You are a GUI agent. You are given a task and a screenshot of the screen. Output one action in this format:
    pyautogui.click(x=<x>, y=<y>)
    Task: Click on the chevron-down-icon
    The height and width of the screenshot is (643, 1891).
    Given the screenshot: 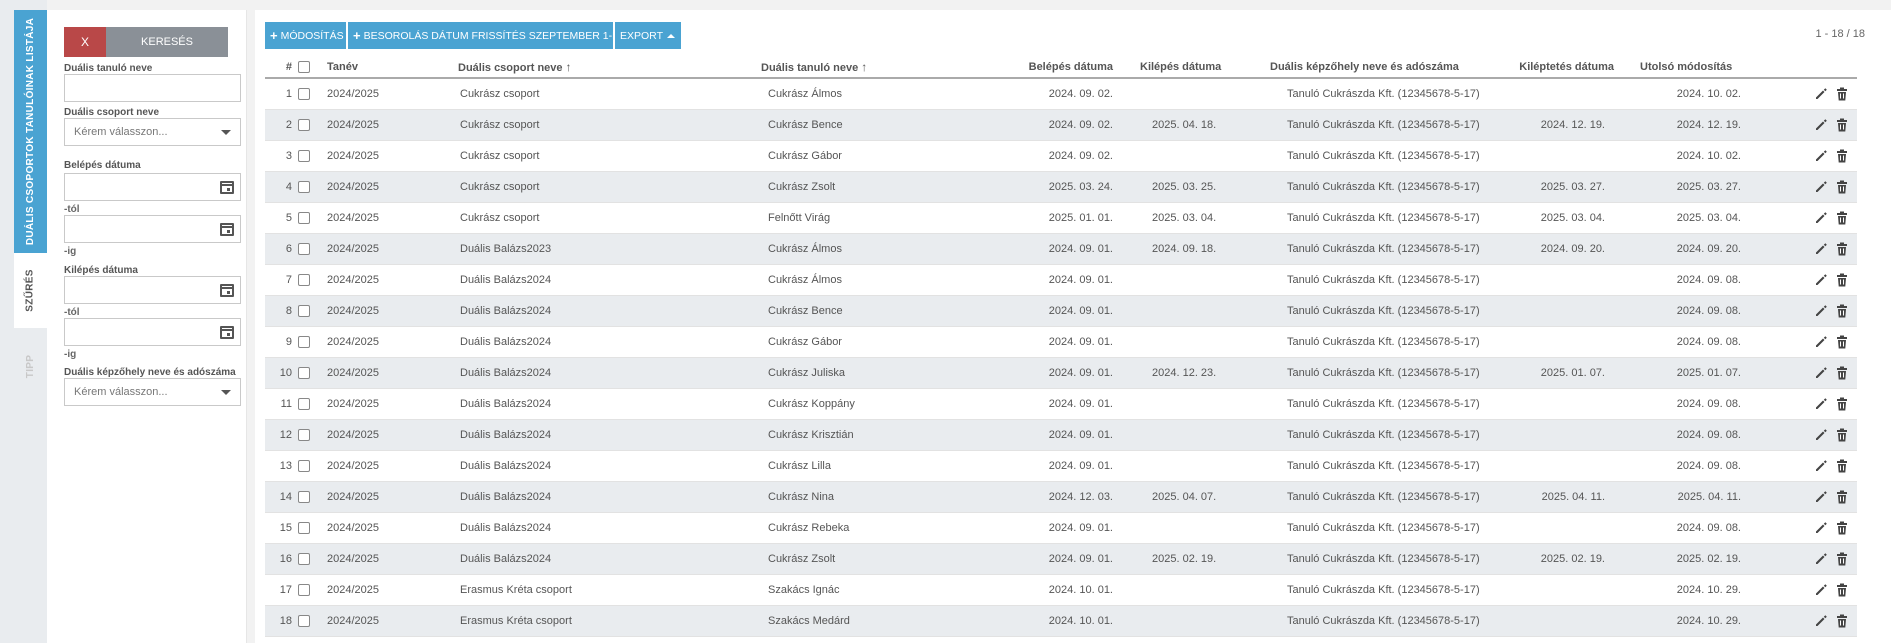 What is the action you would take?
    pyautogui.click(x=226, y=392)
    